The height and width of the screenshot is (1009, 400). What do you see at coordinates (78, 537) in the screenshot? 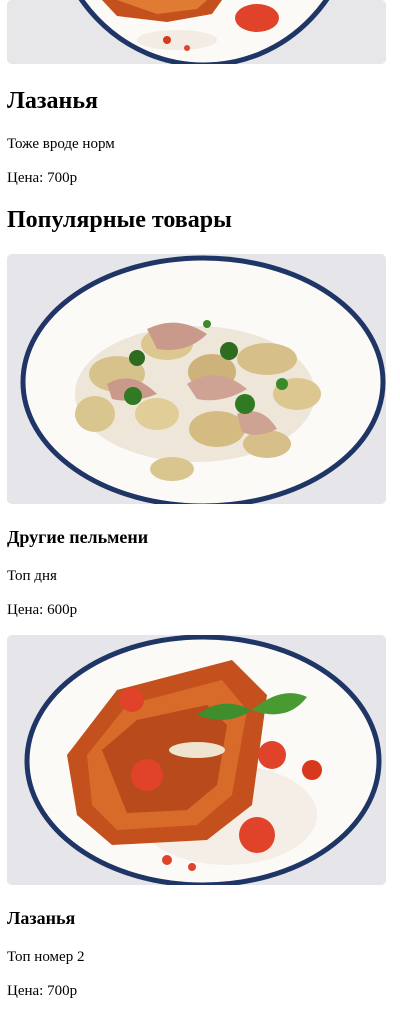
I see `dumplings-title: Другие пельмени` at bounding box center [78, 537].